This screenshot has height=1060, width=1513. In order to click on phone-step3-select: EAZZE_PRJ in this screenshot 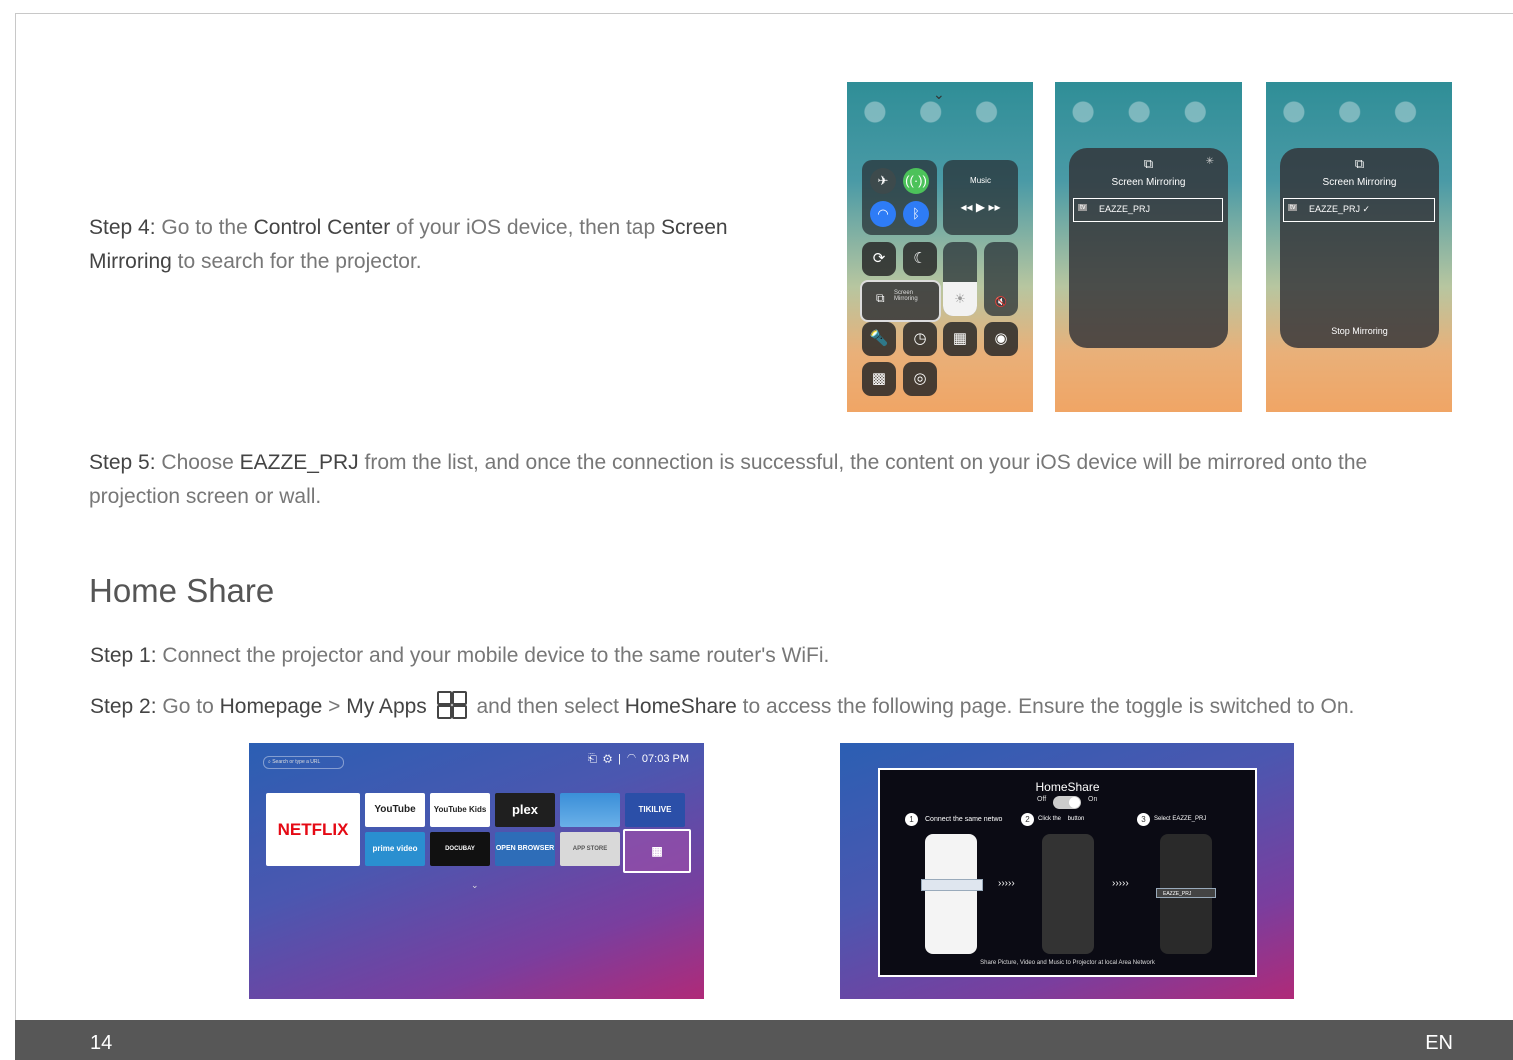, I will do `click(1186, 894)`.